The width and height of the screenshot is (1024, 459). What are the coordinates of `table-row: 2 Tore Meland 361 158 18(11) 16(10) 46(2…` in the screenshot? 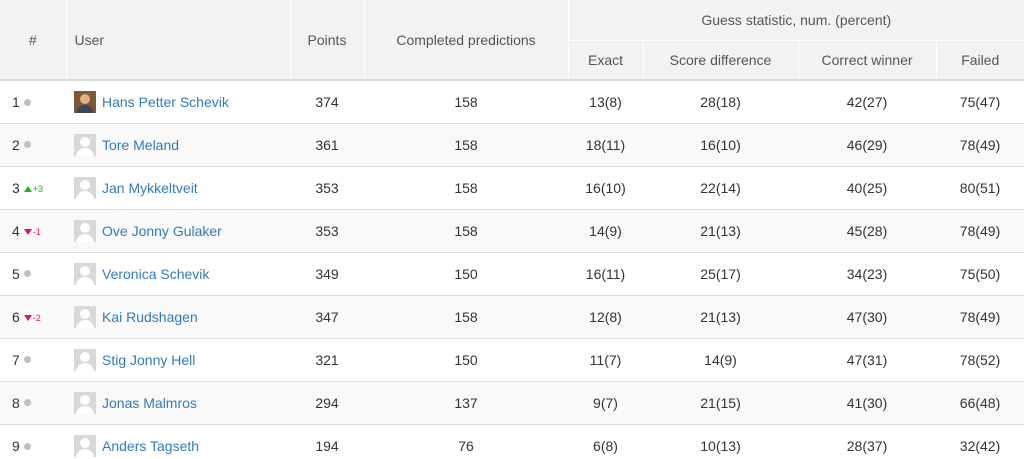 It's located at (512, 144).